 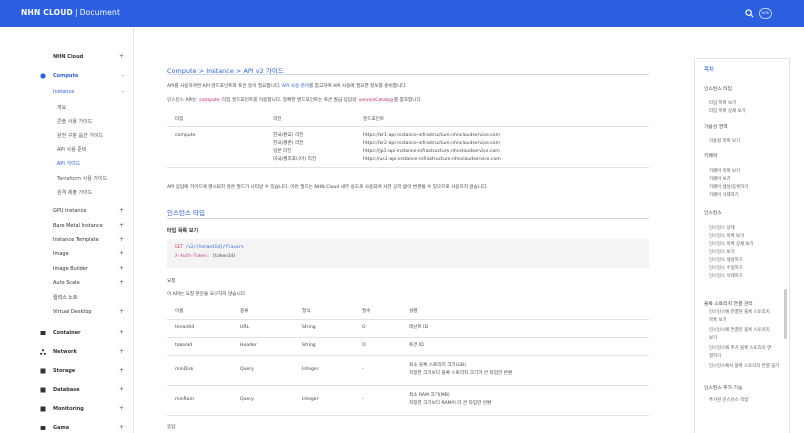 I want to click on toc-heading: 블록 스토리지 연결 관리, so click(x=728, y=305).